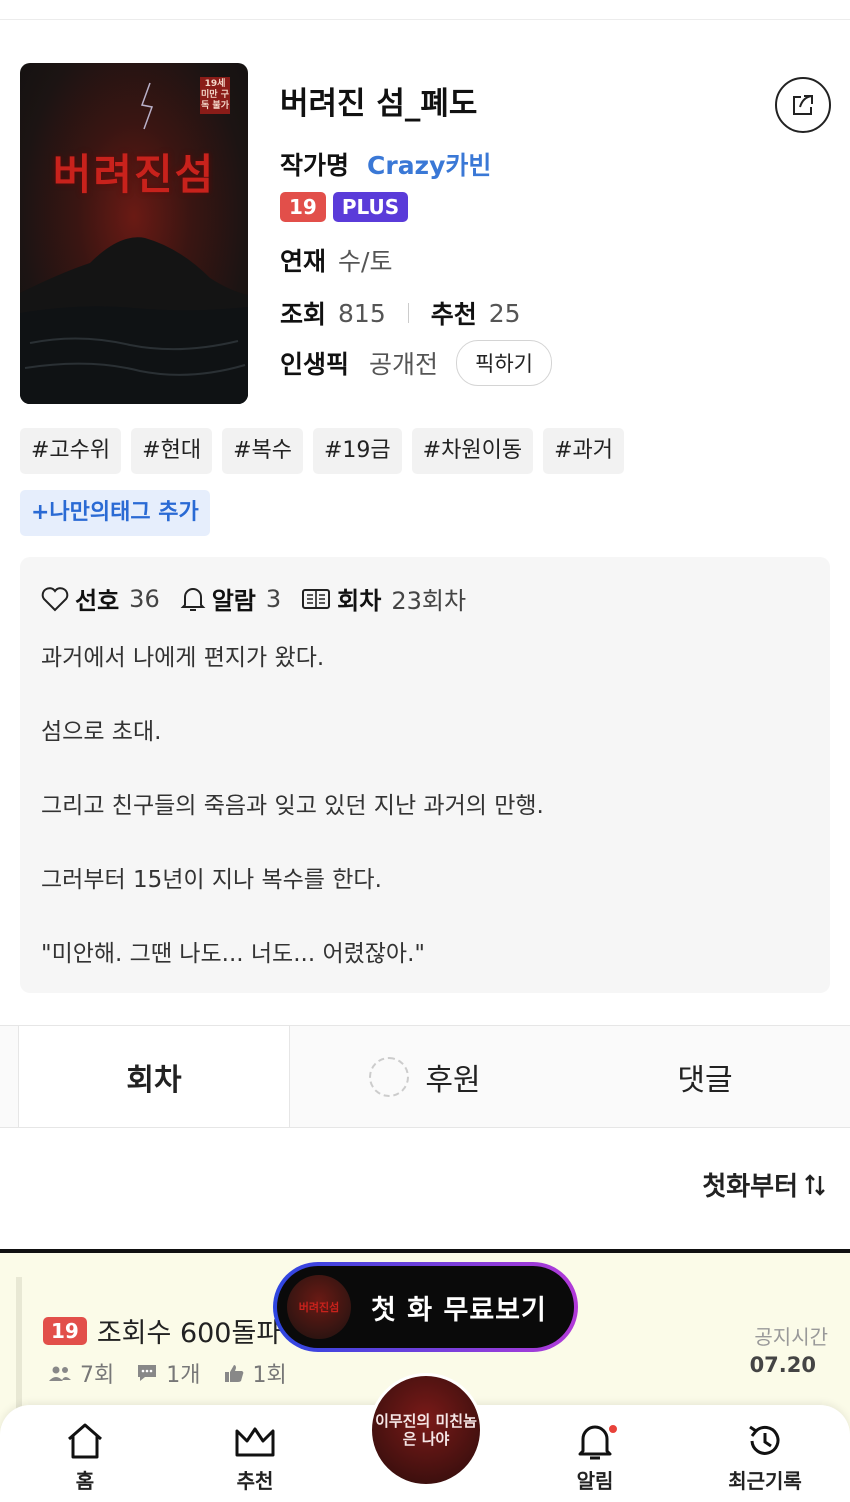  Describe the element at coordinates (459, 1310) in the screenshot. I see `free-button-label: 첫 화 무료보기` at that location.